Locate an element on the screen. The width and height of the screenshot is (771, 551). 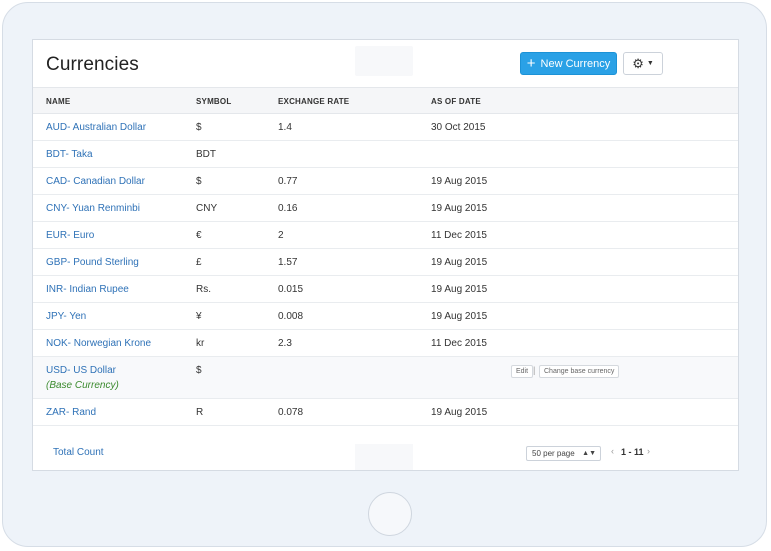
plus-icon: + is located at coordinates (531, 63).